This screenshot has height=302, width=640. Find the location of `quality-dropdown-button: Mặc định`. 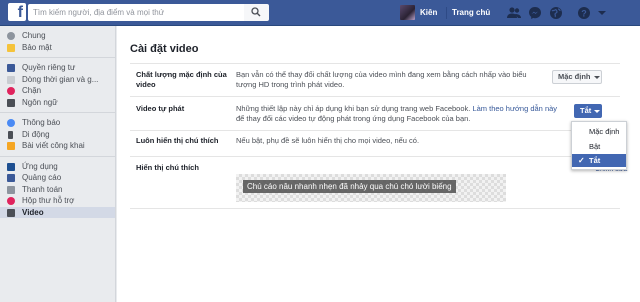

quality-dropdown-button: Mặc định is located at coordinates (577, 77).